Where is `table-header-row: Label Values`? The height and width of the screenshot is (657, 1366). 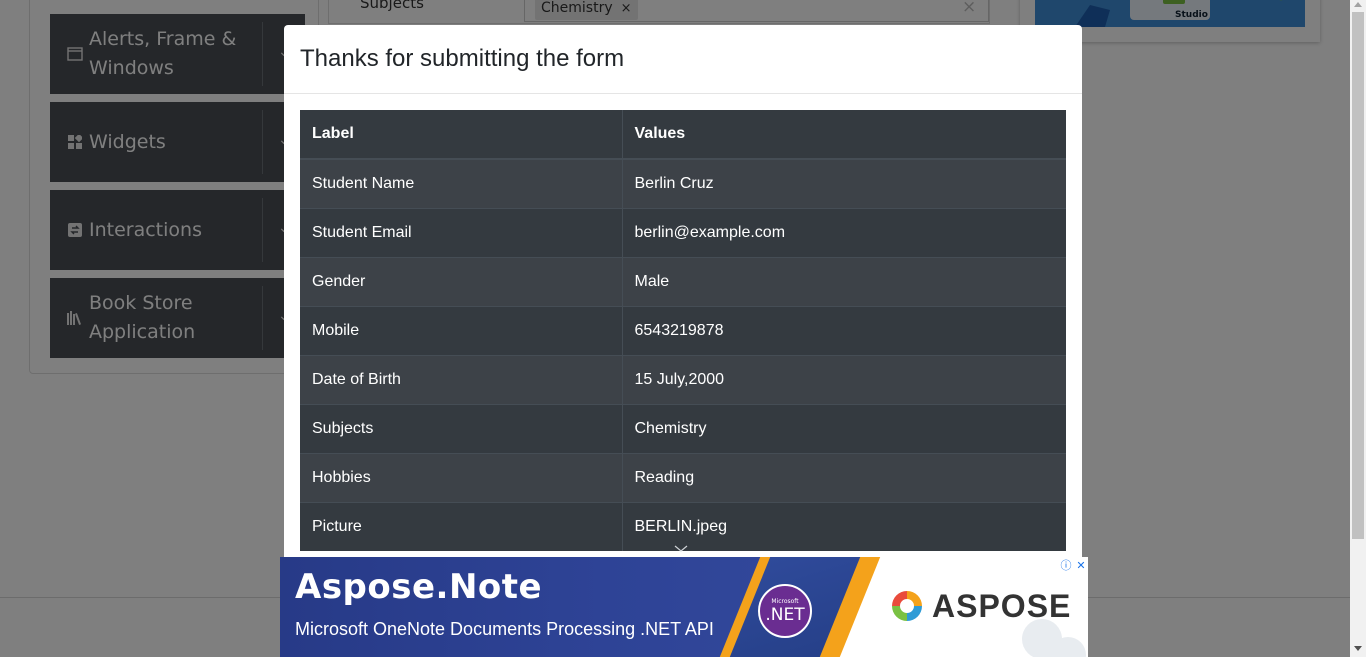 table-header-row: Label Values is located at coordinates (683, 135).